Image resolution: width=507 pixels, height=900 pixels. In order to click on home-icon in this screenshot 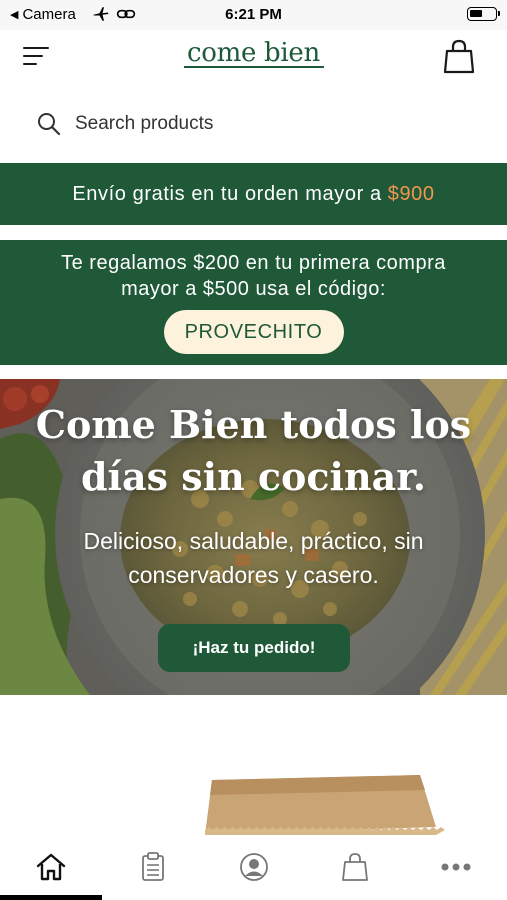, I will do `click(51, 867)`.